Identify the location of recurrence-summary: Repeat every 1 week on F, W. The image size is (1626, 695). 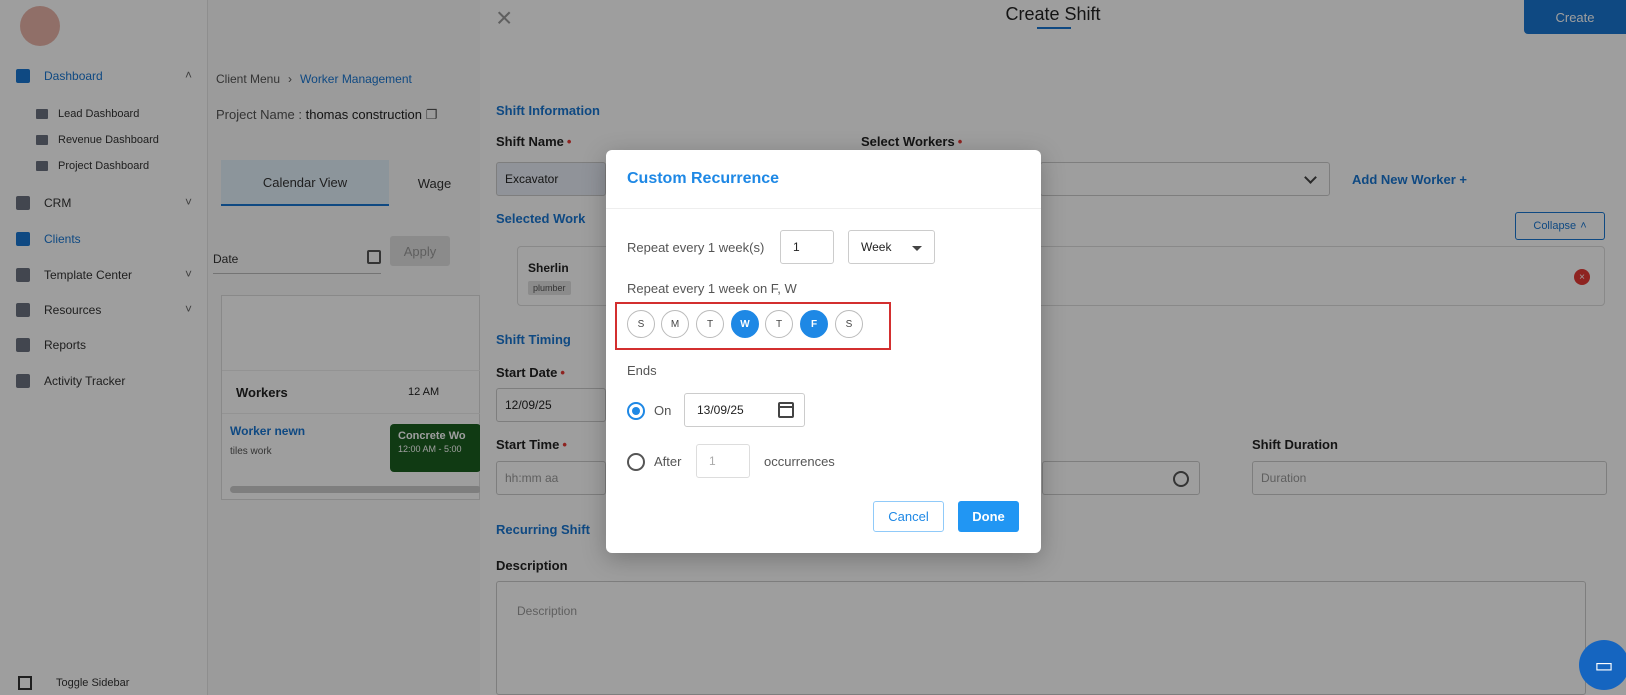
(712, 288).